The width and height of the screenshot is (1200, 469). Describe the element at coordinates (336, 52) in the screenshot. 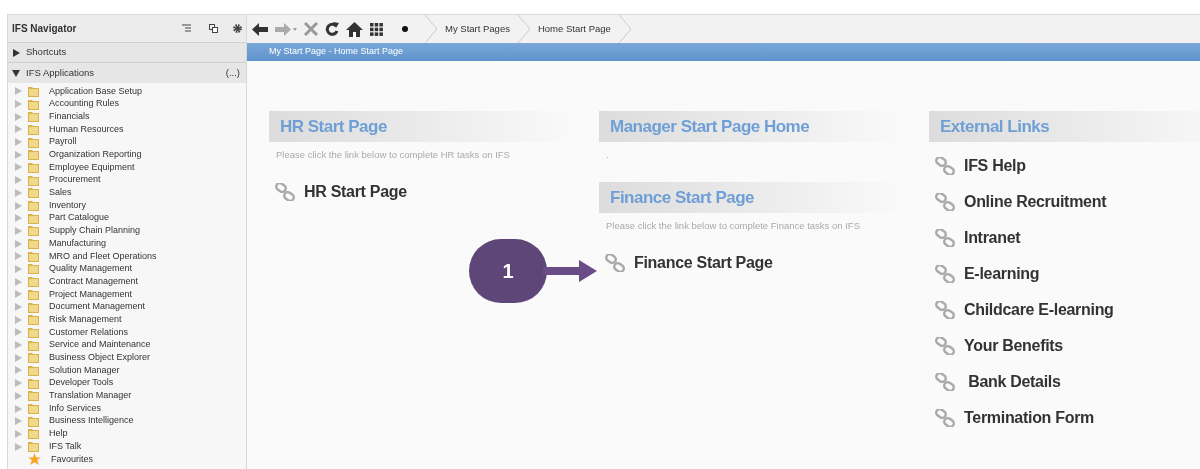

I see `page-title: My Start Page - Home Start Page` at that location.